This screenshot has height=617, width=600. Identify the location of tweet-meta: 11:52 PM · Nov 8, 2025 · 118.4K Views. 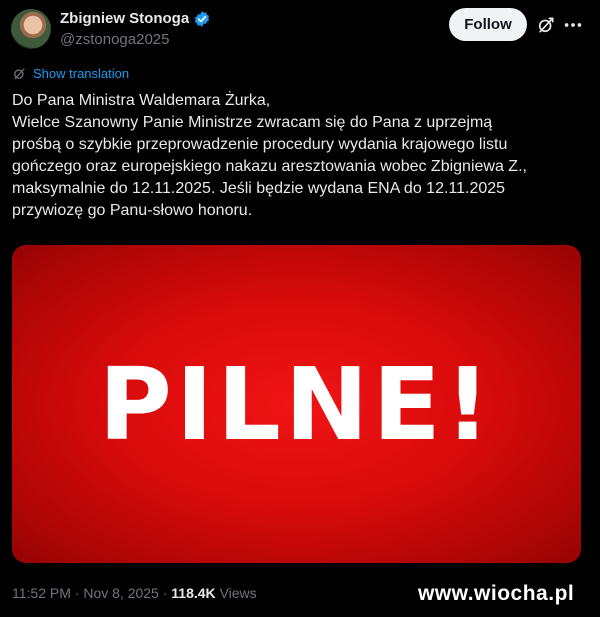
(134, 593).